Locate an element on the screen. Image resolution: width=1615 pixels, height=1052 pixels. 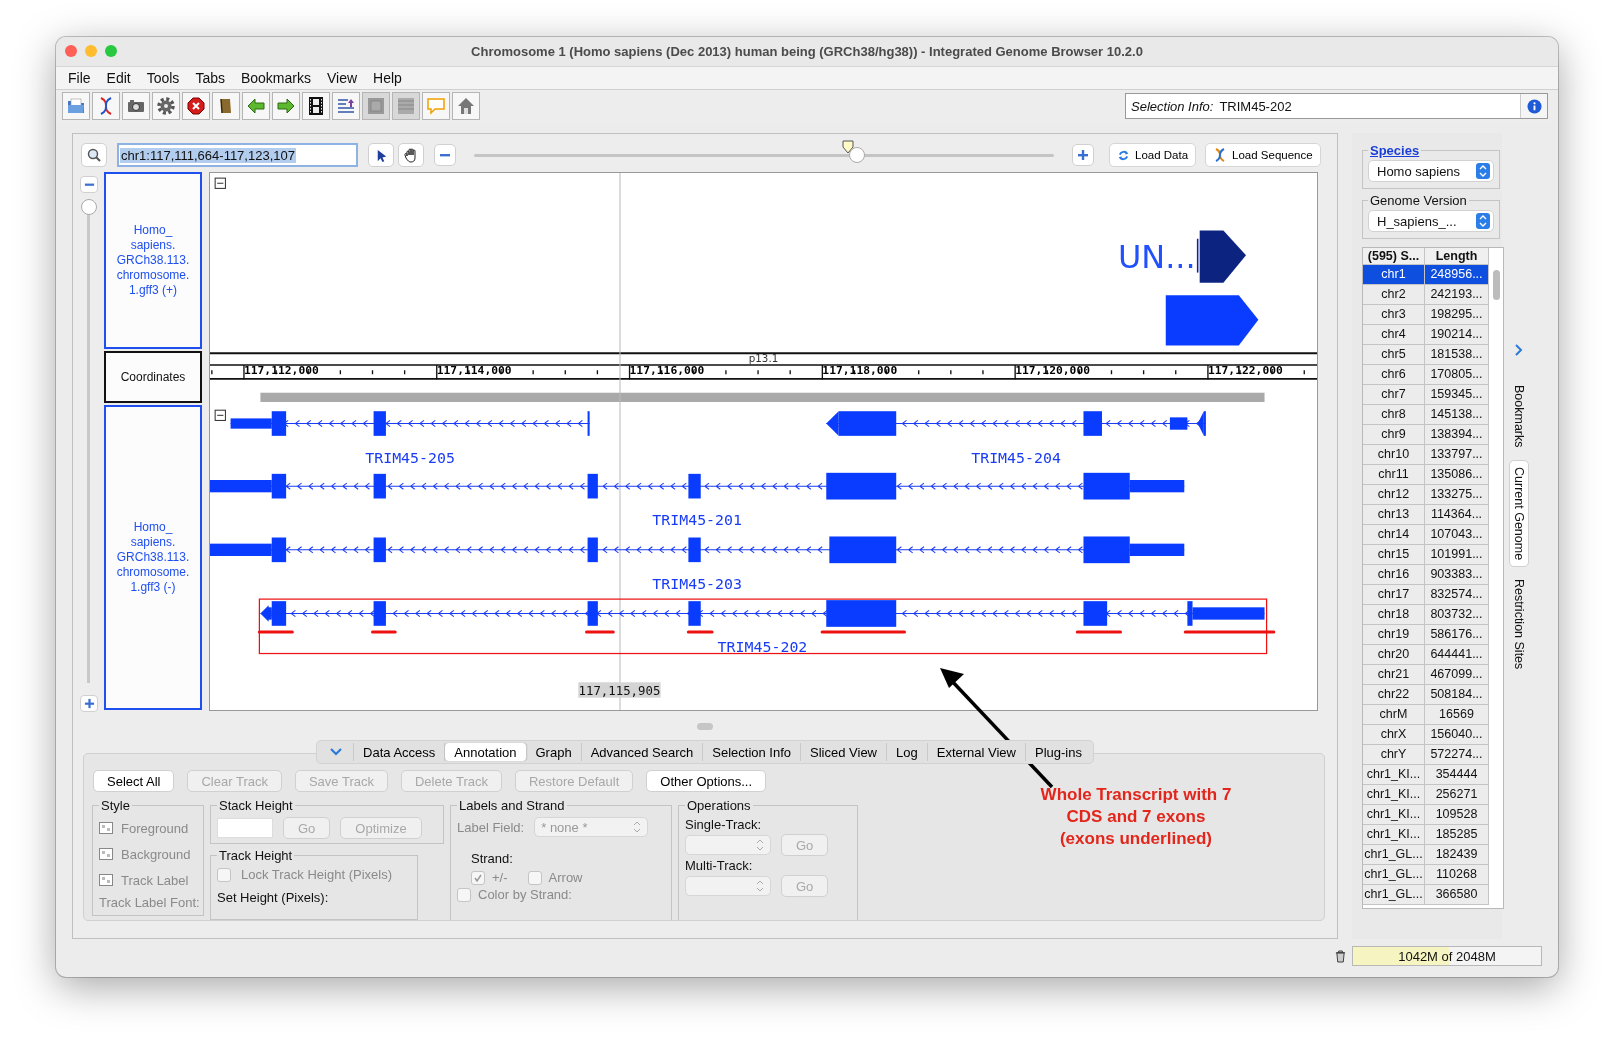
table-row: chr1_KI... 354444 is located at coordinates (1426, 775).